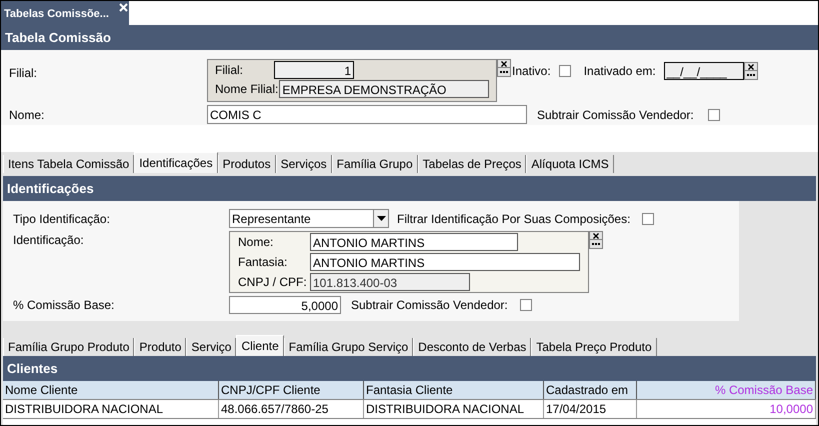 The height and width of the screenshot is (426, 819). I want to click on commission-field: 5,0000, so click(285, 305).